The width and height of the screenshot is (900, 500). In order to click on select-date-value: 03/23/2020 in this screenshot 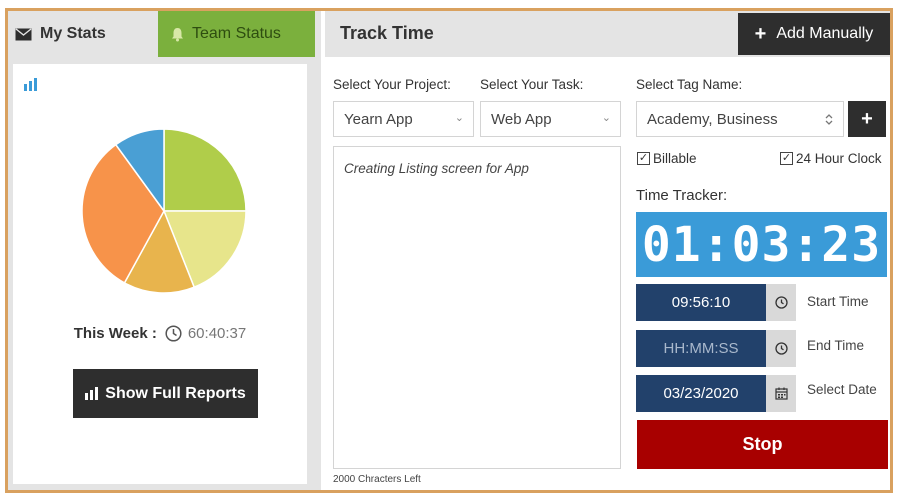, I will do `click(701, 393)`.